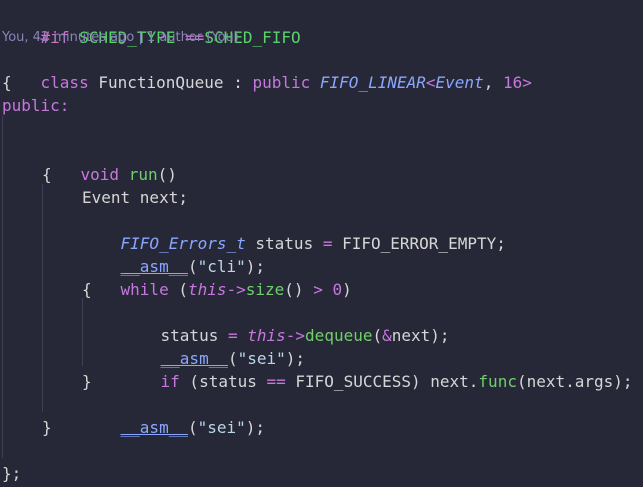 This screenshot has height=487, width=643. I want to click on code-line: Event next;, so click(135, 197).